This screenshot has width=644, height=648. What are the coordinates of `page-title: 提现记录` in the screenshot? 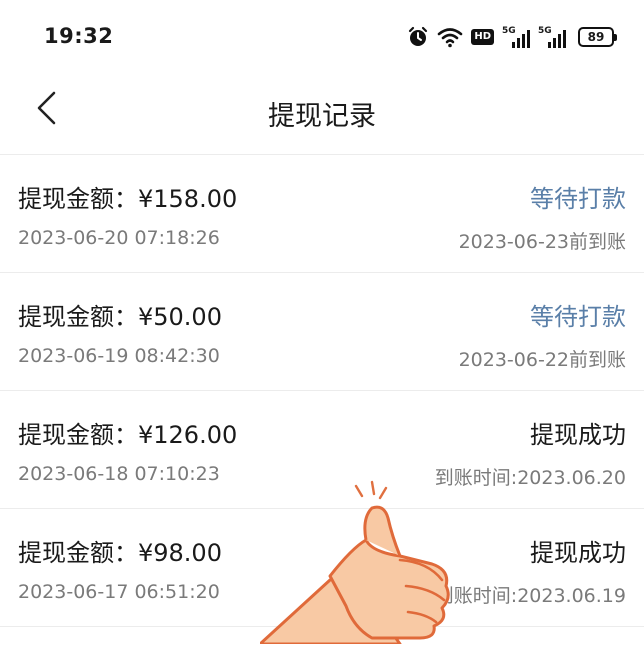 It's located at (322, 116).